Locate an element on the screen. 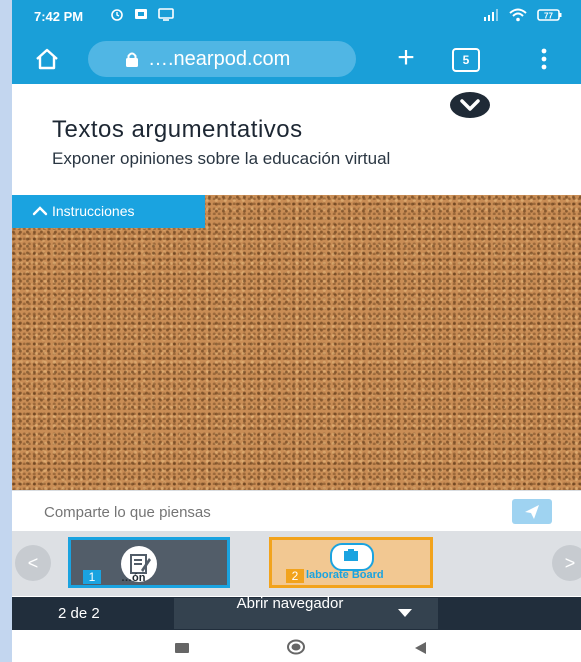  notification-icons is located at coordinates (142, 14).